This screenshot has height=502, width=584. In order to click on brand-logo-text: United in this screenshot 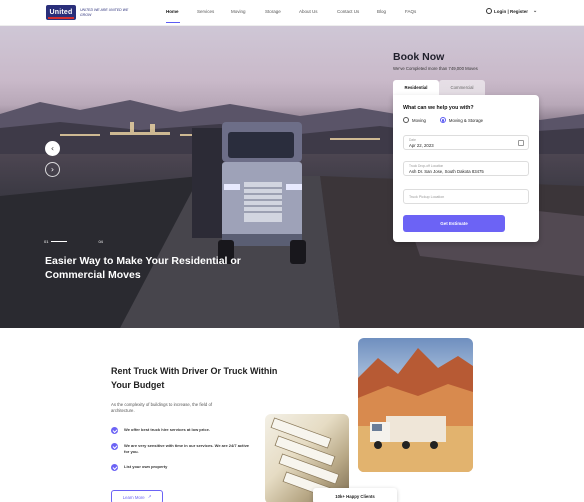, I will do `click(61, 12)`.